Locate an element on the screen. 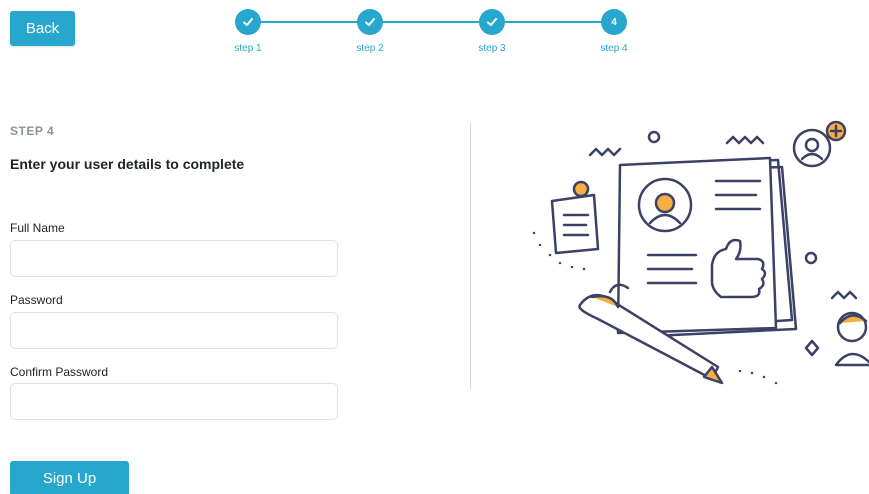 This screenshot has height=494, width=869. password-input is located at coordinates (174, 330).